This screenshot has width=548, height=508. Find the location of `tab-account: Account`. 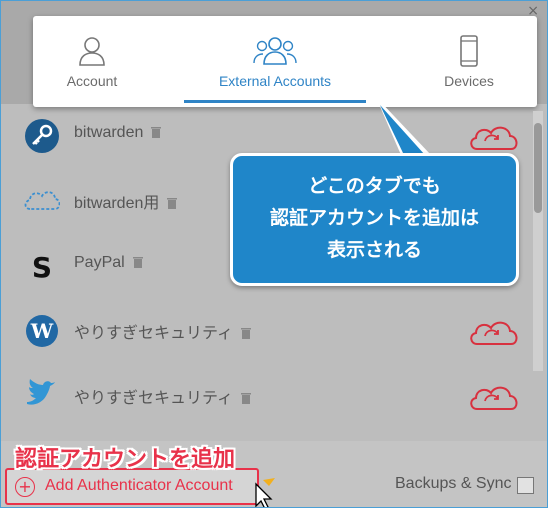

tab-account: Account is located at coordinates (92, 61).